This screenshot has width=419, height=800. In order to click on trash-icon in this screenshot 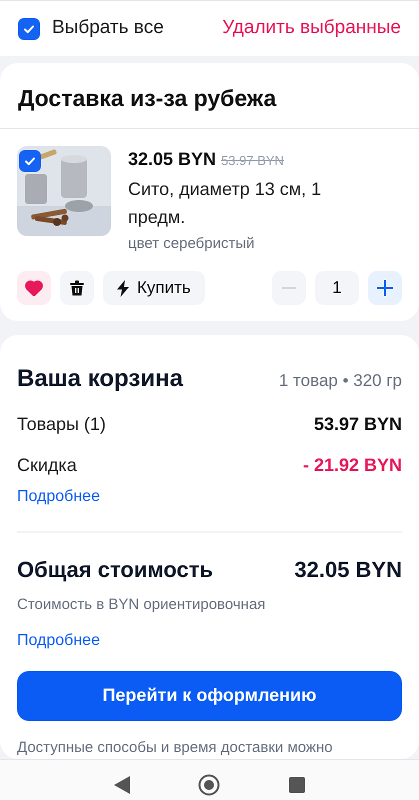, I will do `click(77, 288)`.